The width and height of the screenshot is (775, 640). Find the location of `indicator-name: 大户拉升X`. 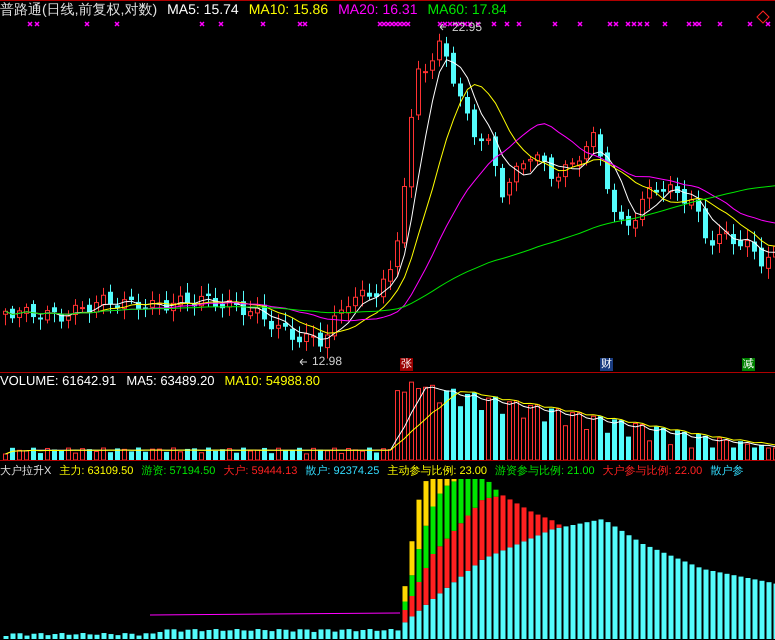

indicator-name: 大户拉升X is located at coordinates (26, 471).